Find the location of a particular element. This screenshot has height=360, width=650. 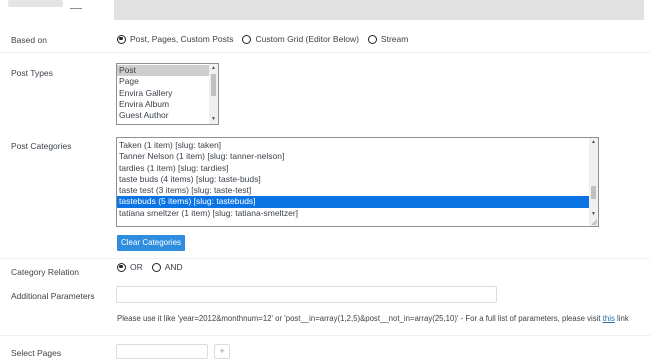

radio-post-pages: Post, Pages, Custom Posts is located at coordinates (175, 39).